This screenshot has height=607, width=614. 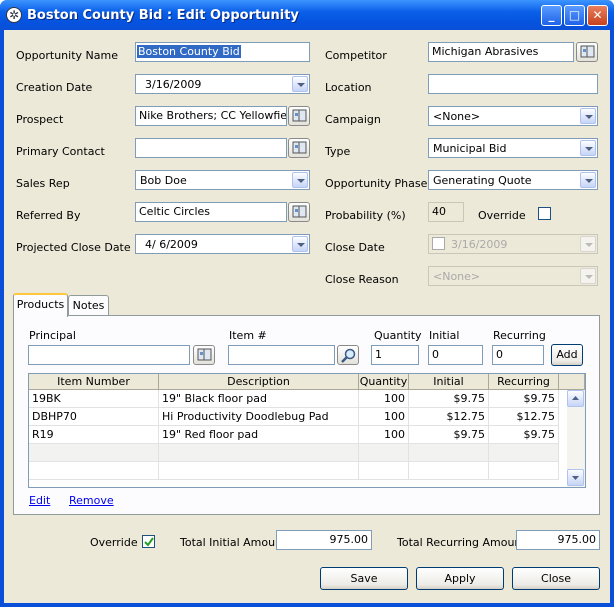 I want to click on prospect-lookup-button, so click(x=299, y=116).